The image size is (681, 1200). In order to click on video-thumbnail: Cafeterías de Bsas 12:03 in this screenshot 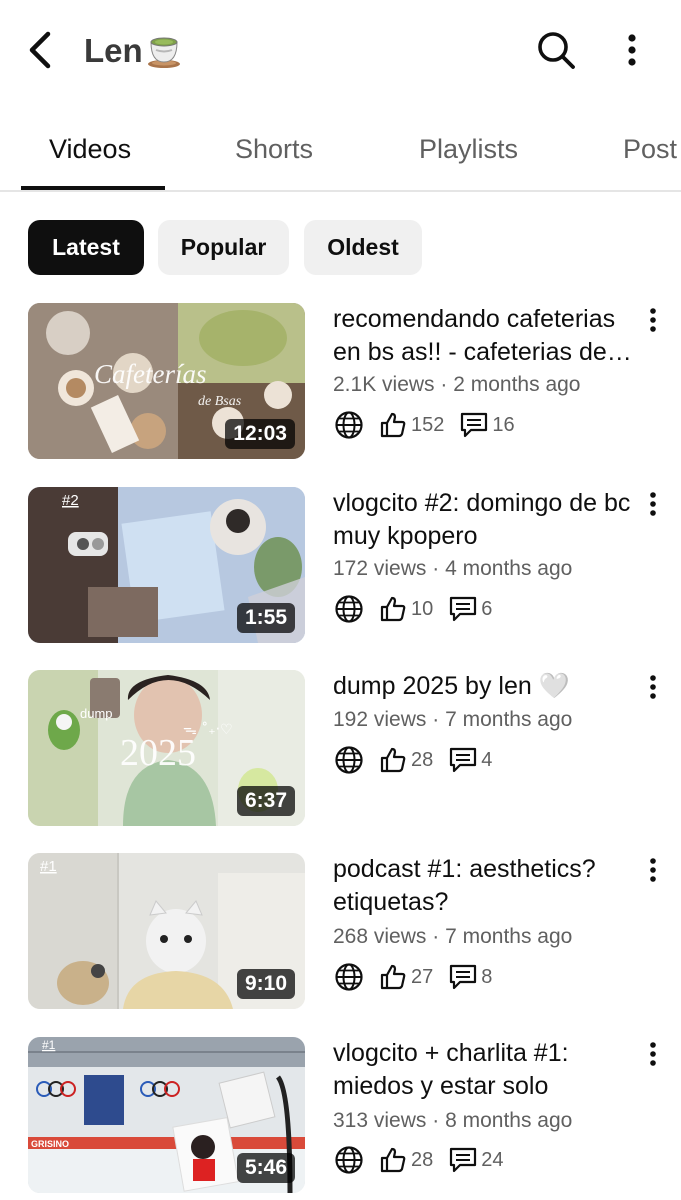, I will do `click(166, 381)`.